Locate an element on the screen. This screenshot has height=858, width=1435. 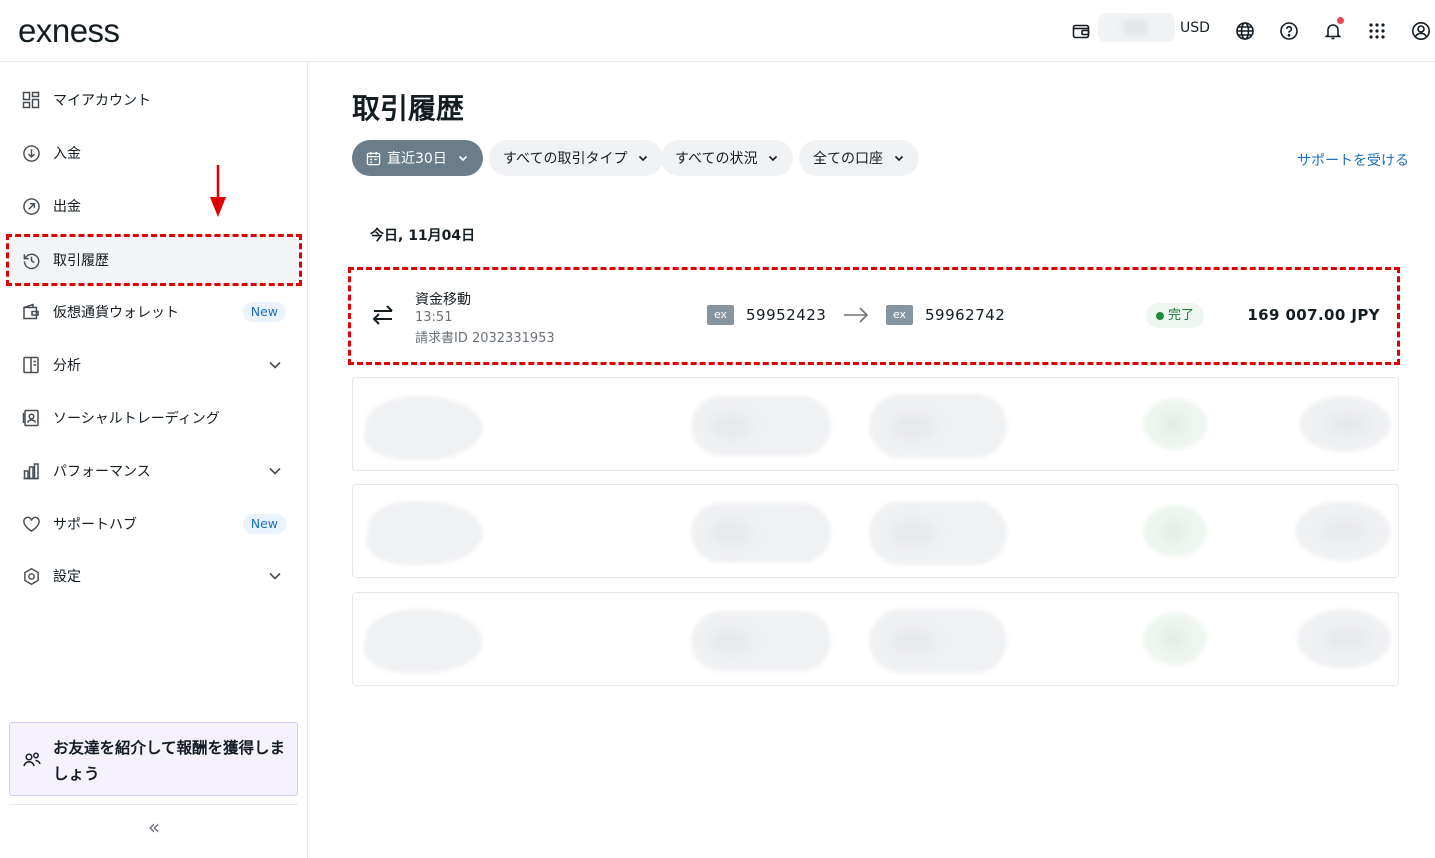
sidebar-item-label: 出金 is located at coordinates (67, 207).